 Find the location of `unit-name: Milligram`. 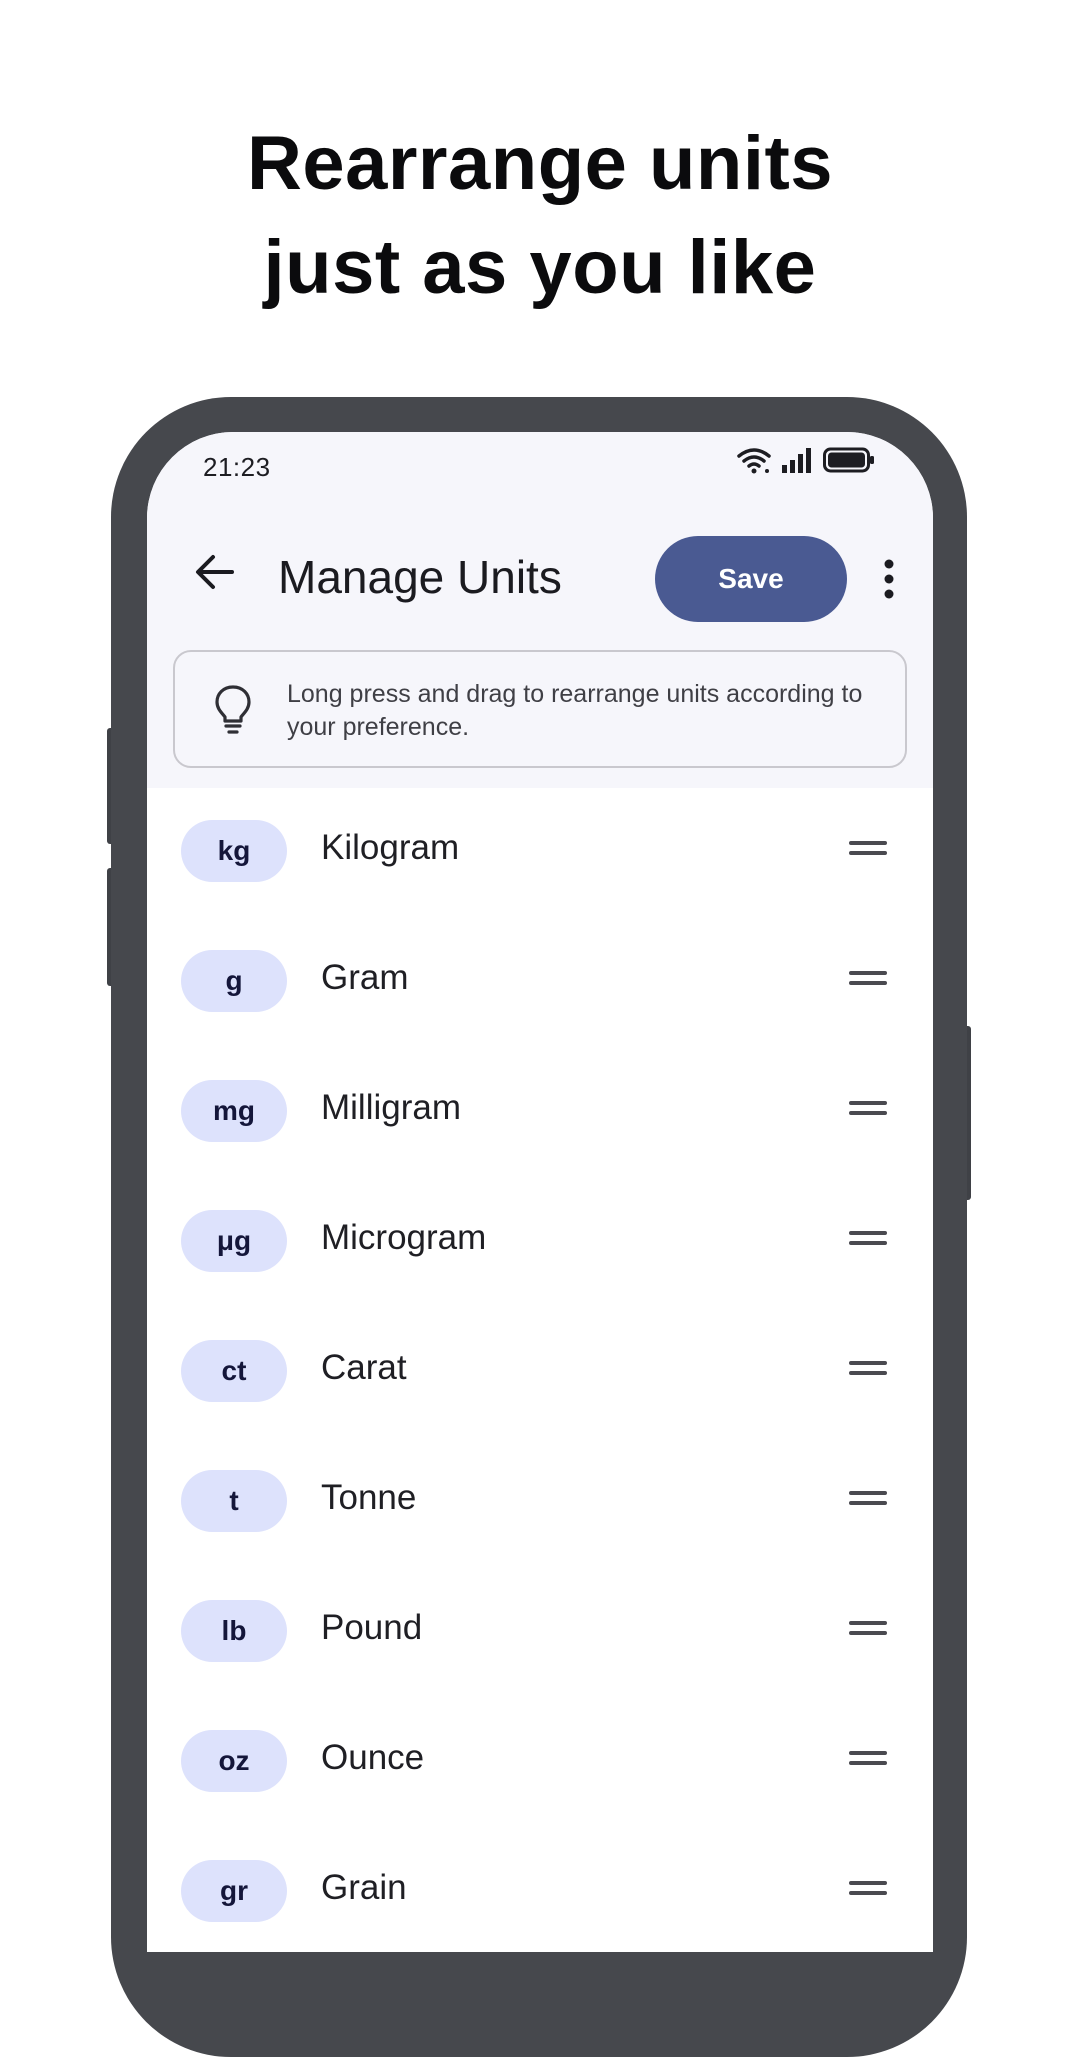

unit-name: Milligram is located at coordinates (391, 1107).